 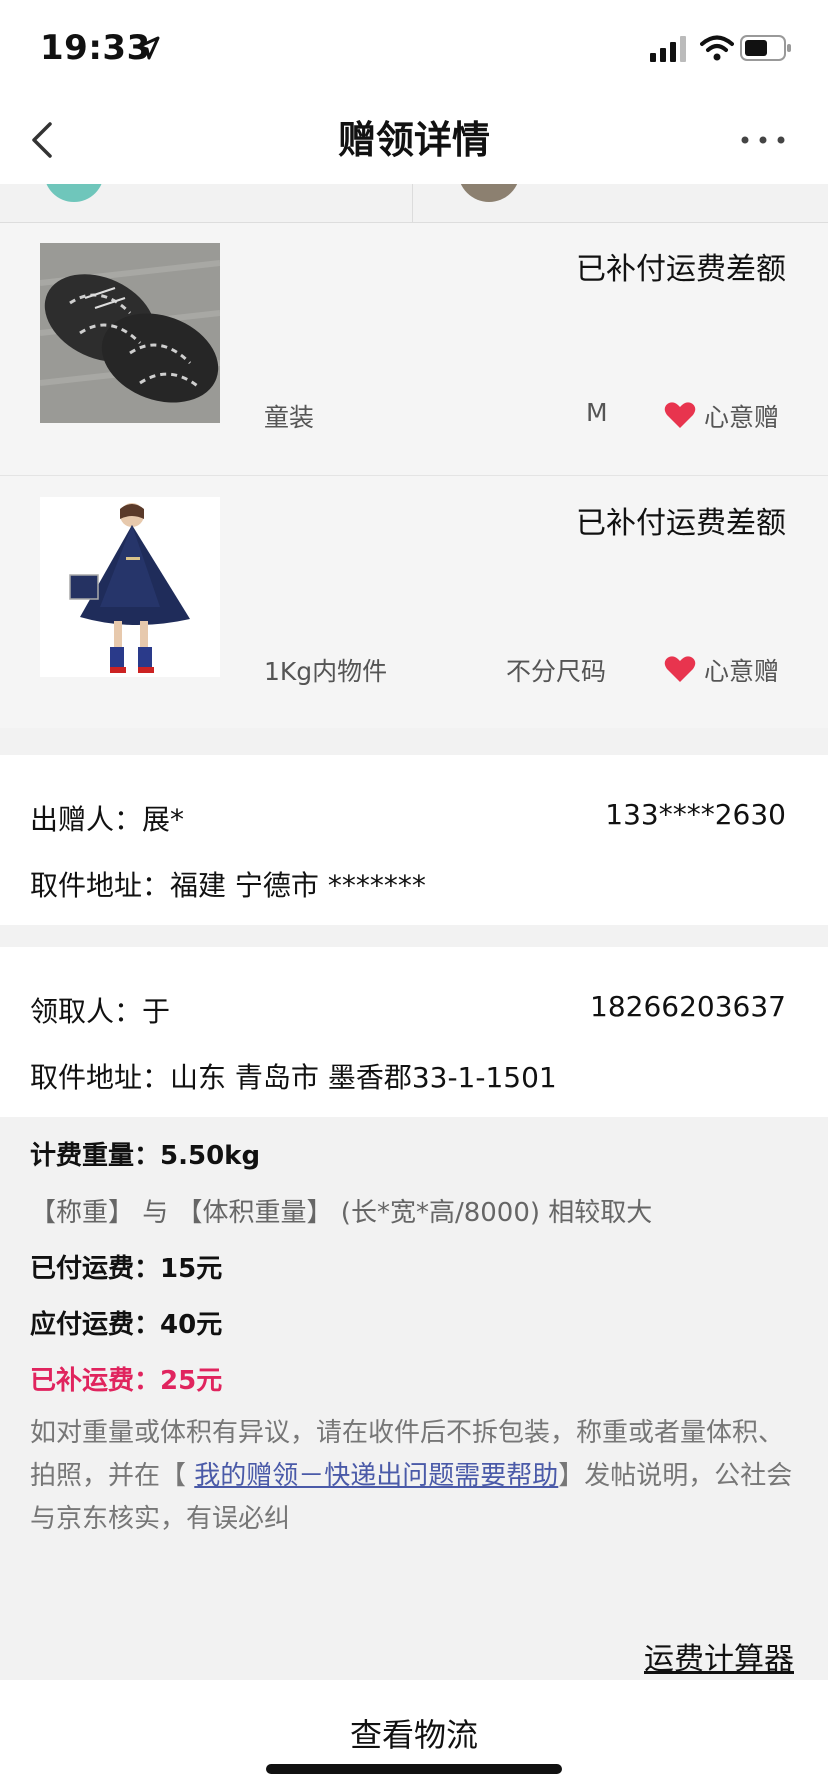 I want to click on view-logistics-button: 查看物流, so click(x=414, y=1733).